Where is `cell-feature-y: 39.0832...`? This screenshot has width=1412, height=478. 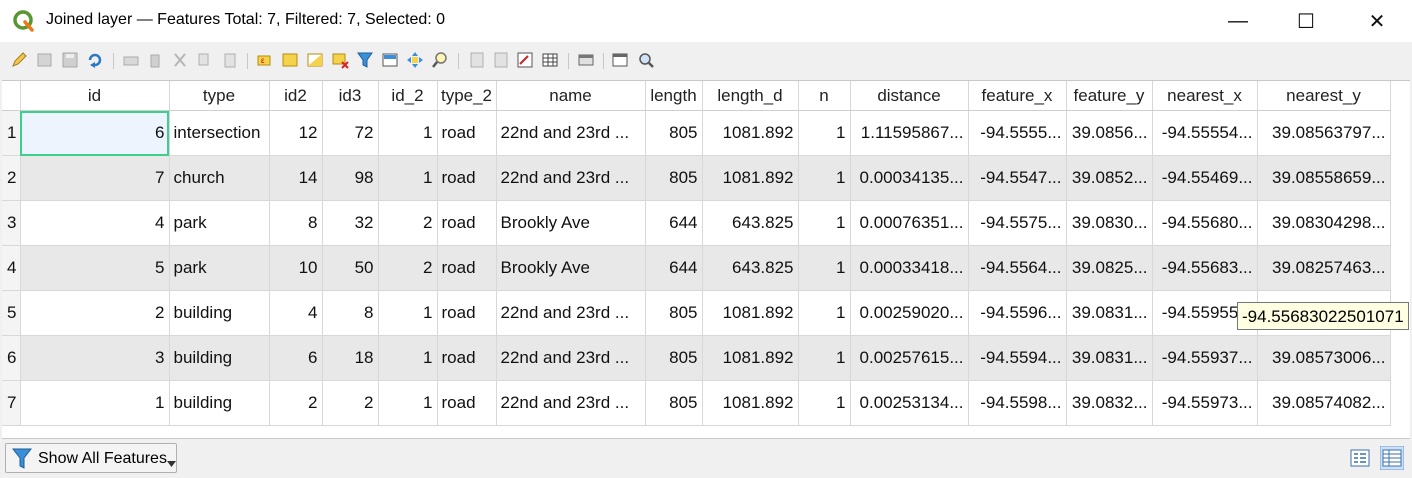 cell-feature-y: 39.0832... is located at coordinates (1109, 403).